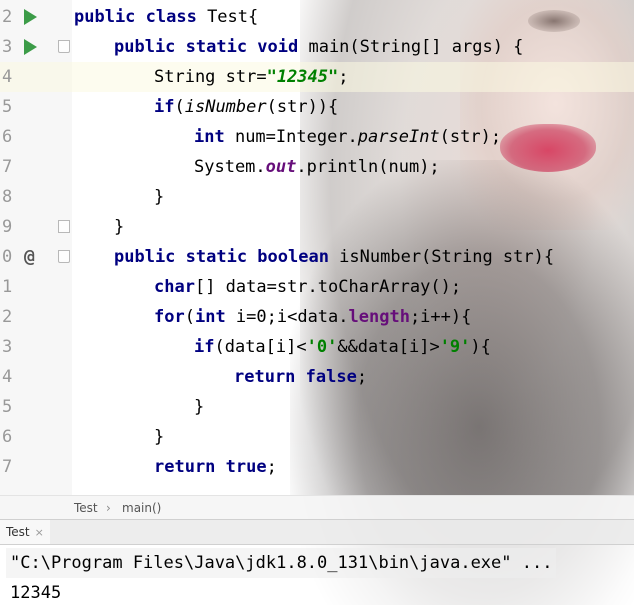 Image resolution: width=634 pixels, height=608 pixels. I want to click on line-number: 1, so click(7, 287).